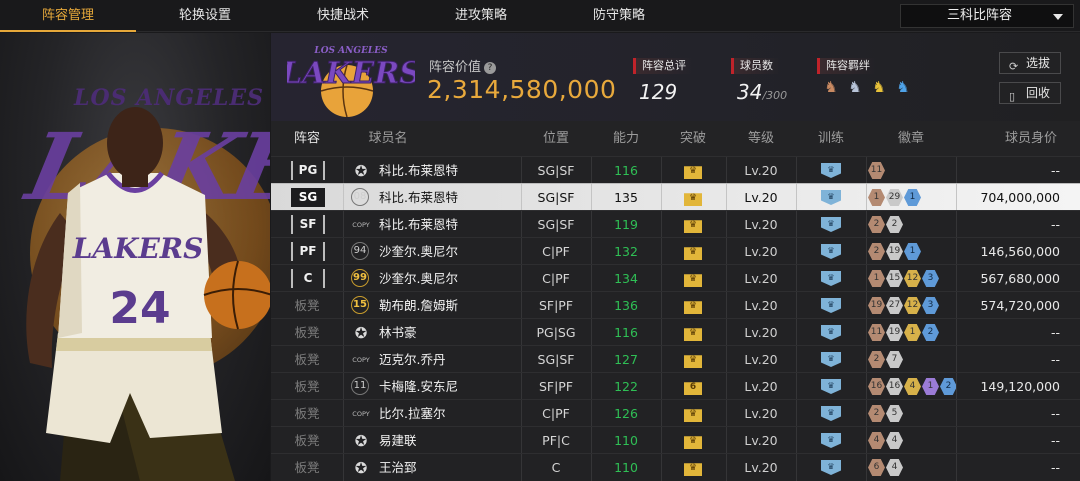 The width and height of the screenshot is (1080, 481). I want to click on tab-defense-strategy: 防守策略, so click(619, 16).